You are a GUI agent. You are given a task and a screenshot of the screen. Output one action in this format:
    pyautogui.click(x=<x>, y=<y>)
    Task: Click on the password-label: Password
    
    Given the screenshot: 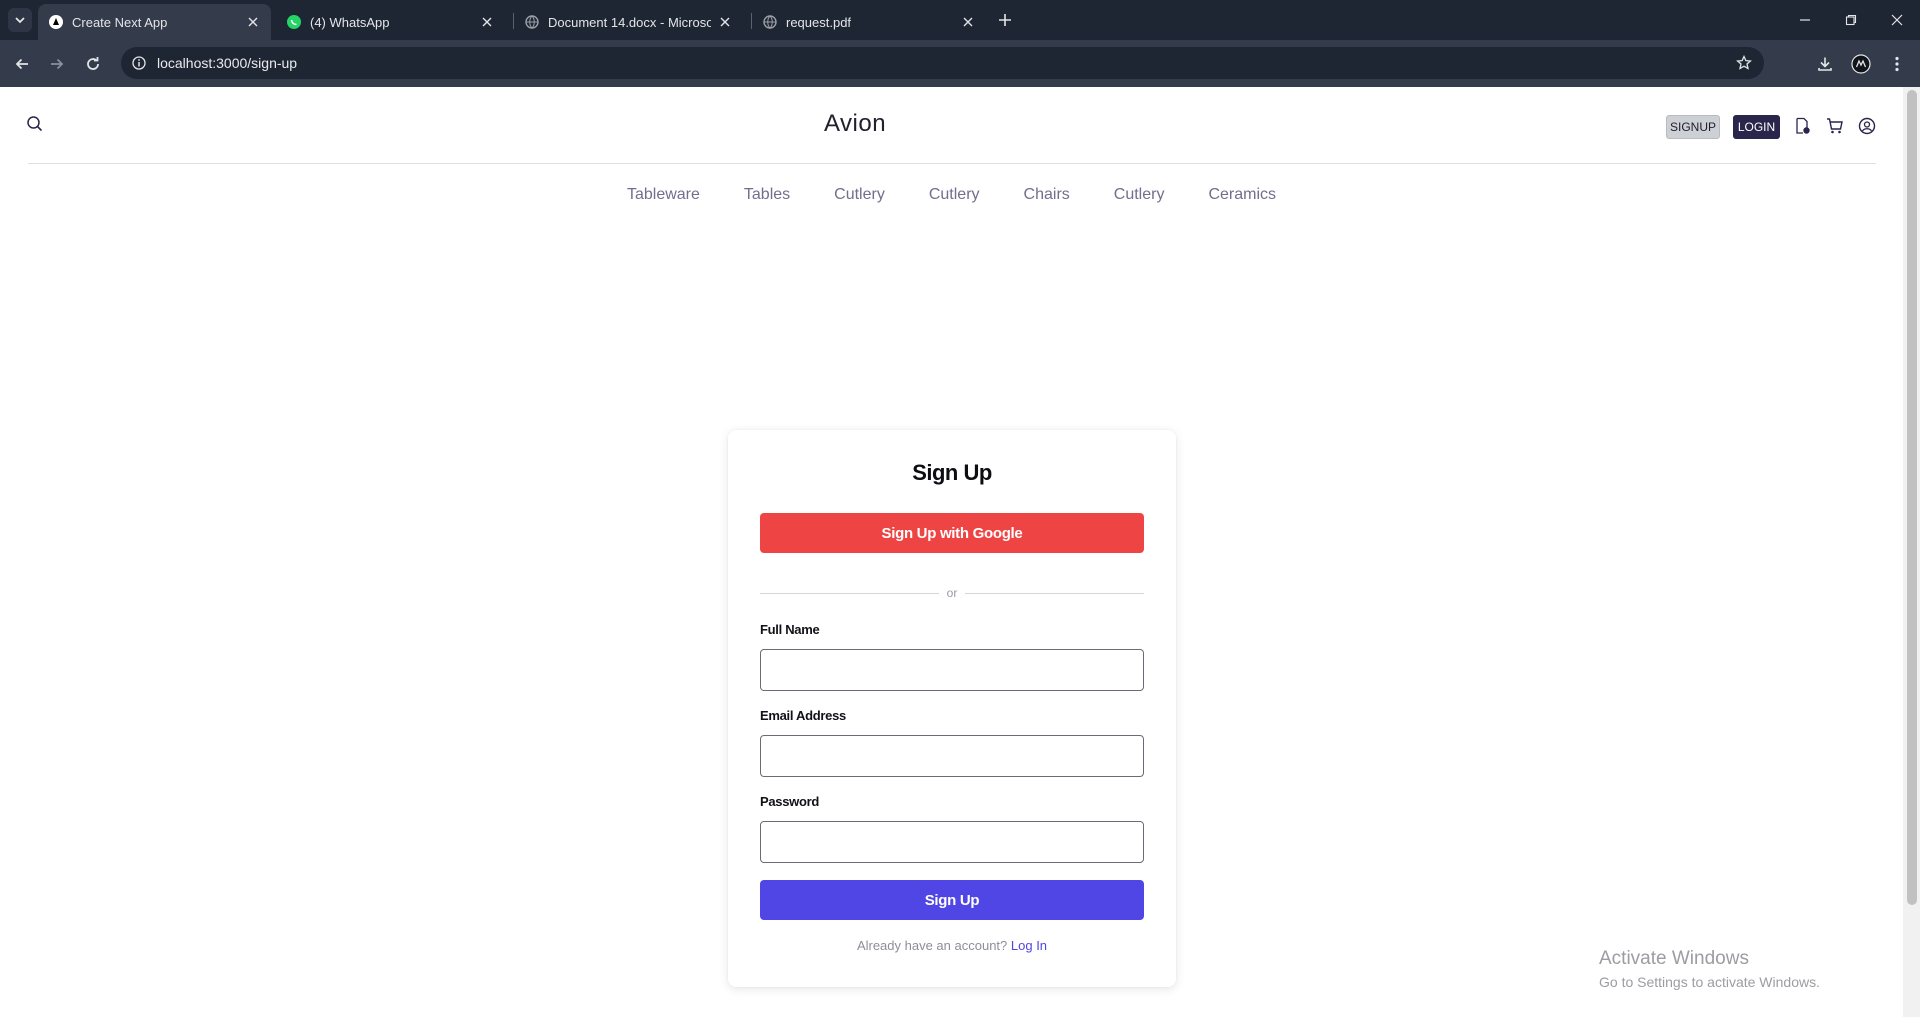 What is the action you would take?
    pyautogui.click(x=790, y=801)
    